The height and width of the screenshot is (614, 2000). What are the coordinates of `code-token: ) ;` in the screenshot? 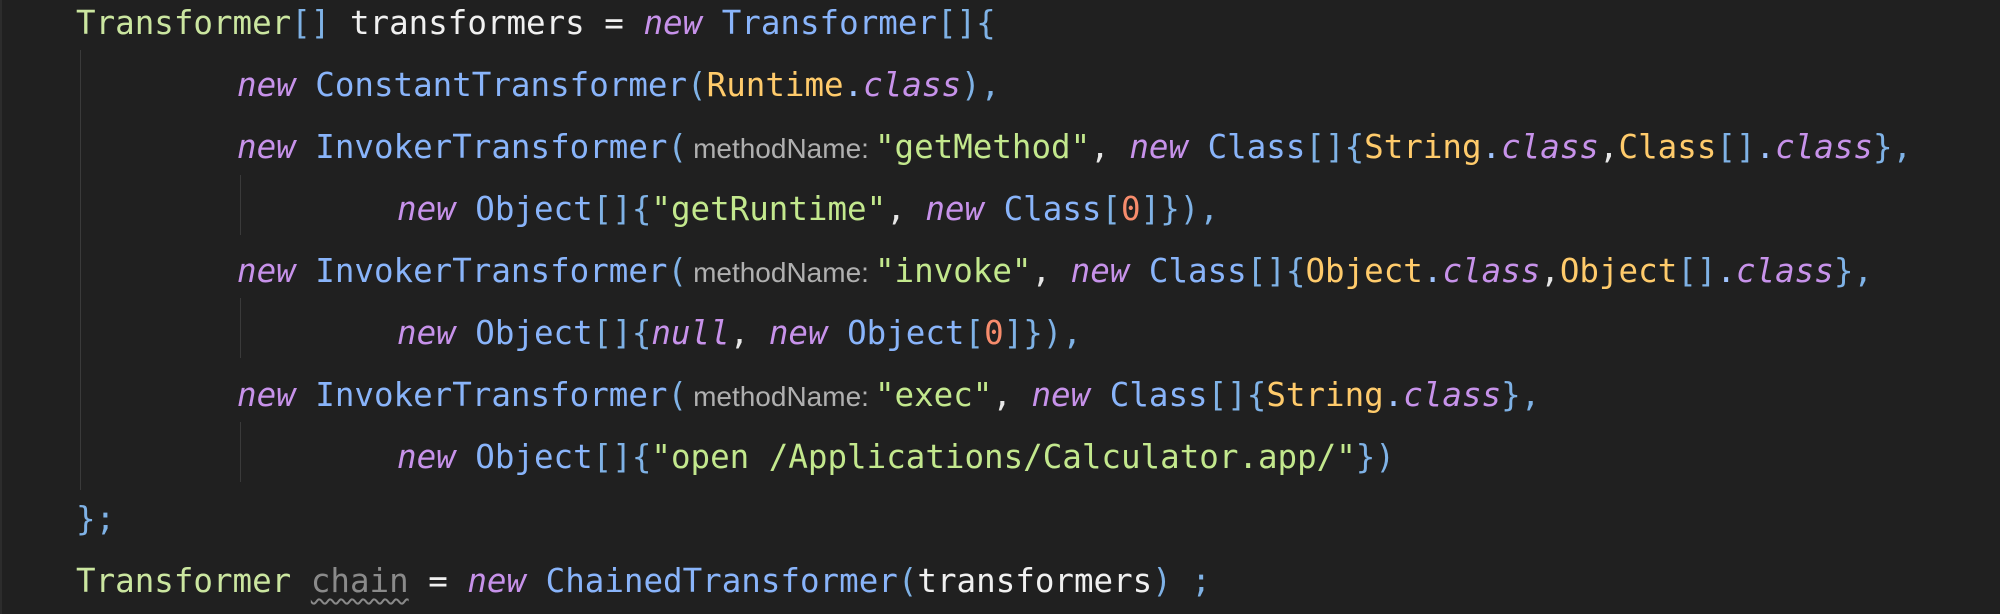 It's located at (1181, 581).